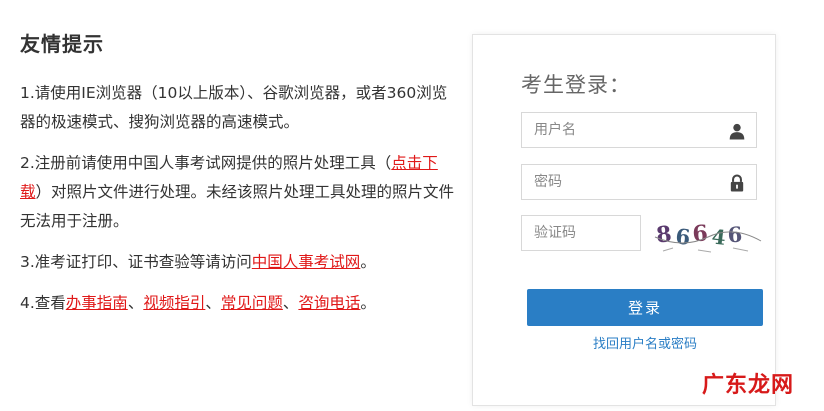  What do you see at coordinates (368, 262) in the screenshot?
I see `tip-admission-suffix: 。` at bounding box center [368, 262].